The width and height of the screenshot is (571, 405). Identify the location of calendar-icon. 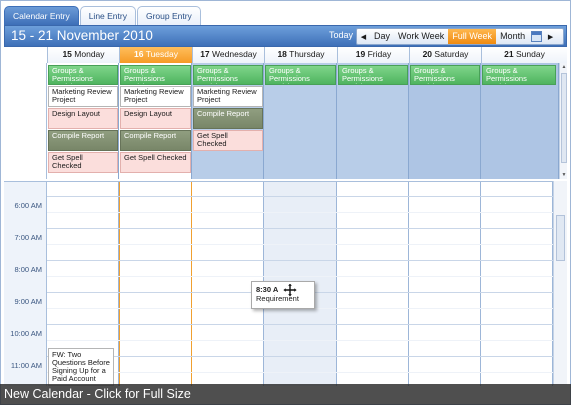
(537, 36).